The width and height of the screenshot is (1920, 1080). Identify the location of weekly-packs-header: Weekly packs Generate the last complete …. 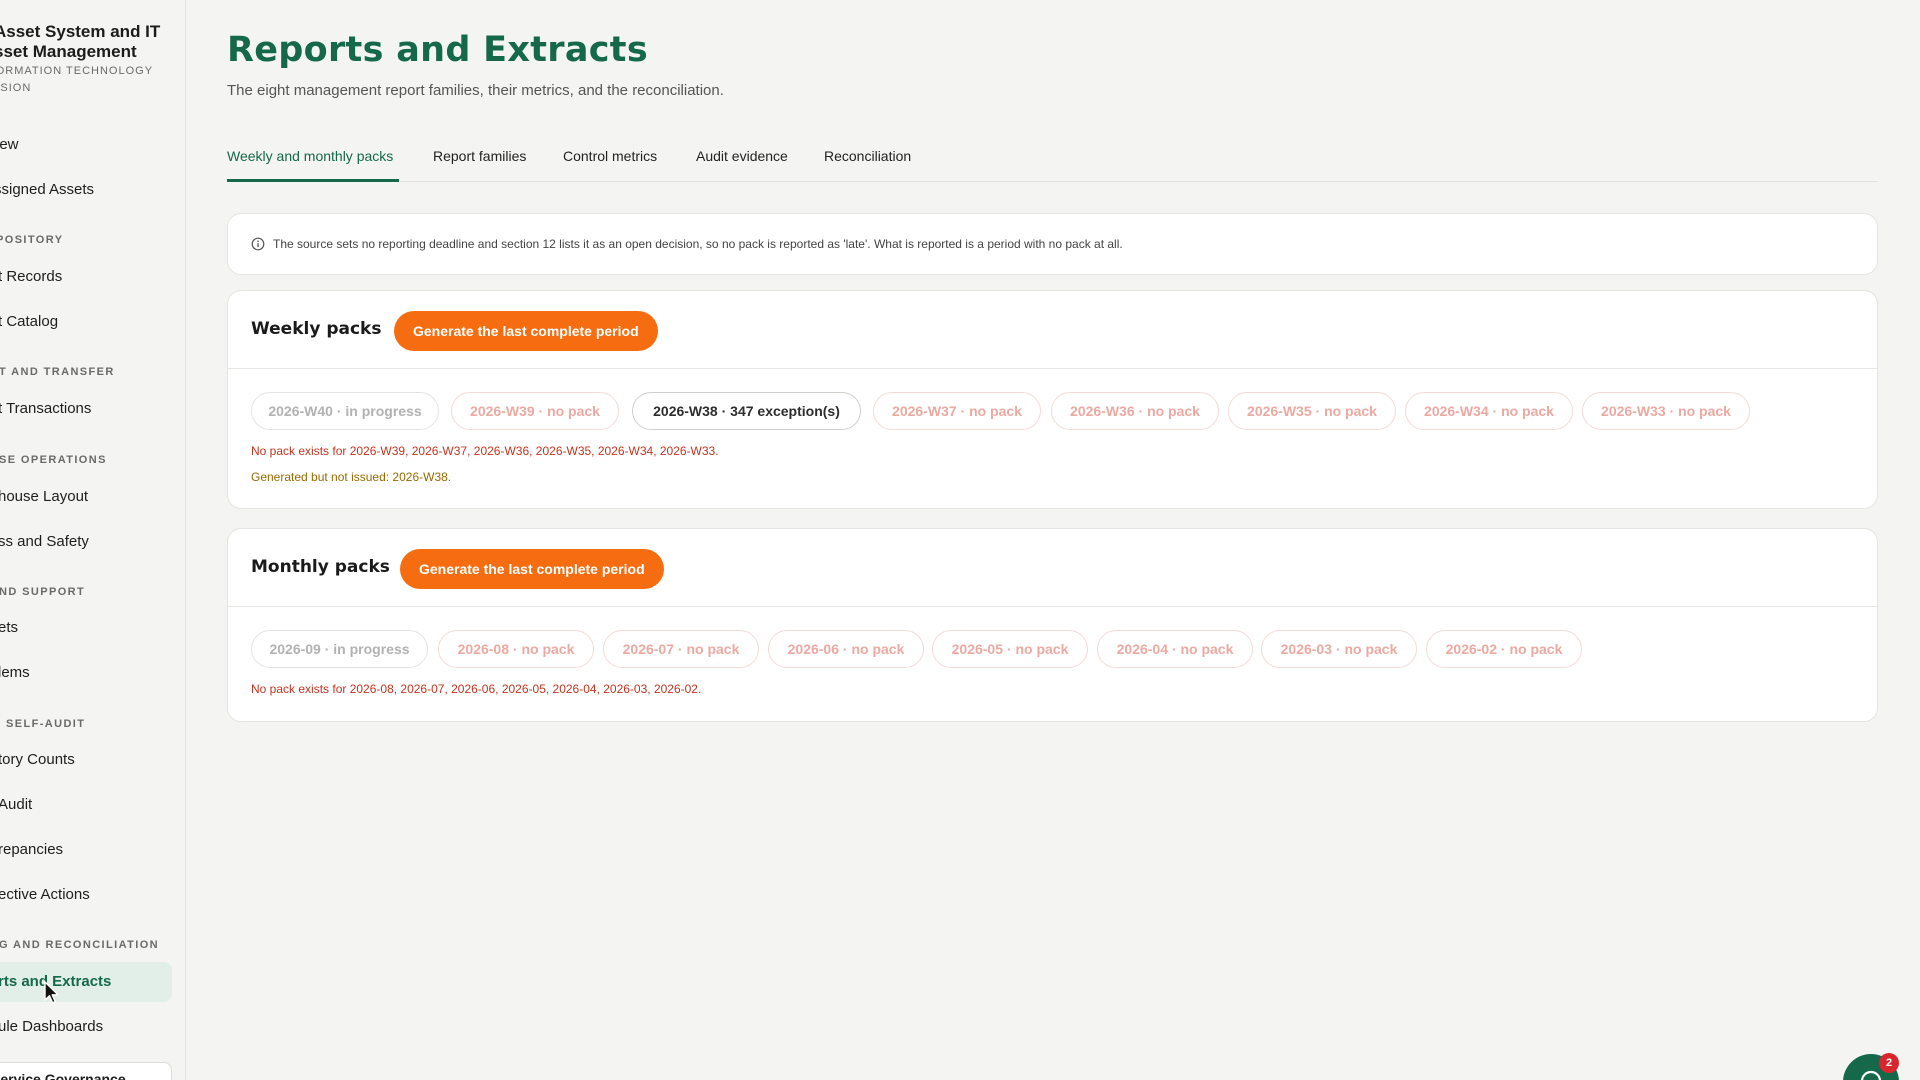
(1052, 330).